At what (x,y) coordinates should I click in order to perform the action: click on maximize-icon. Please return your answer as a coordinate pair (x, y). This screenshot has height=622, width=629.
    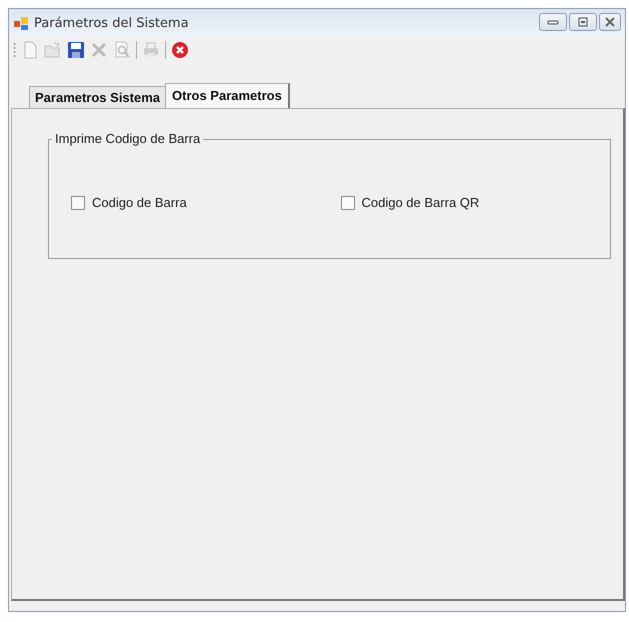
    Looking at the image, I should click on (583, 22).